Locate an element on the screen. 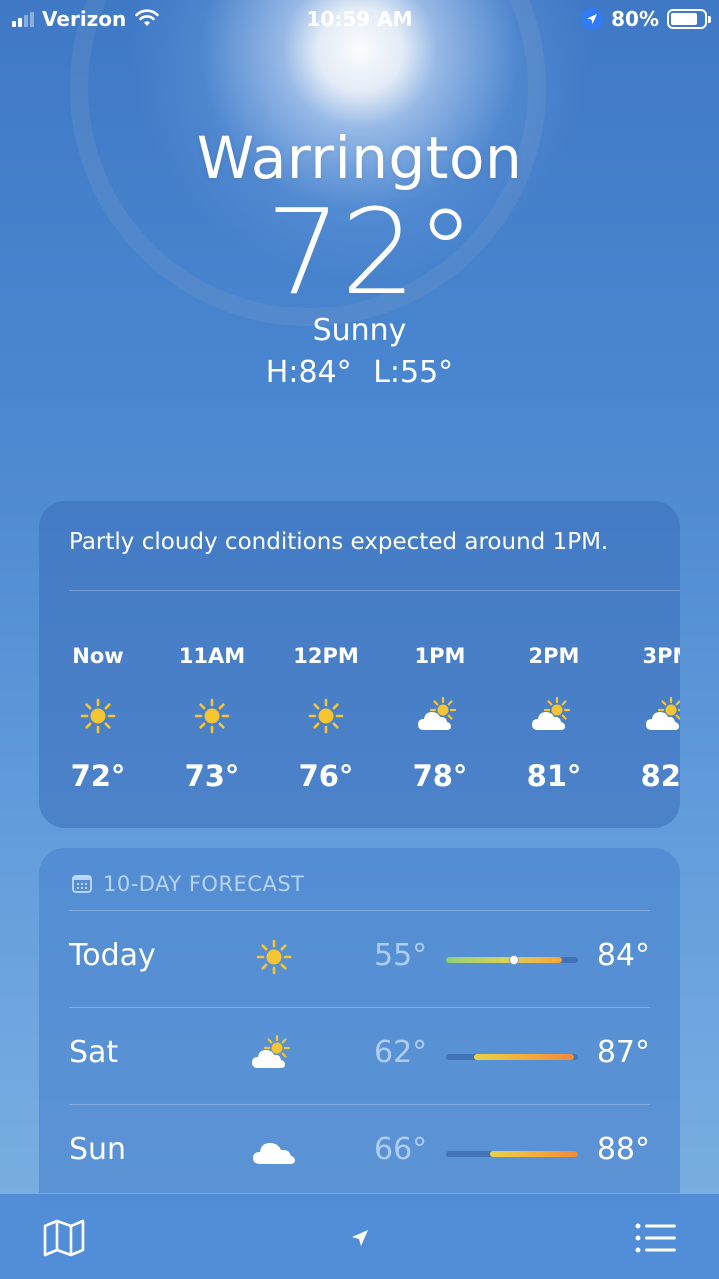  current-temp-dot is located at coordinates (514, 960).